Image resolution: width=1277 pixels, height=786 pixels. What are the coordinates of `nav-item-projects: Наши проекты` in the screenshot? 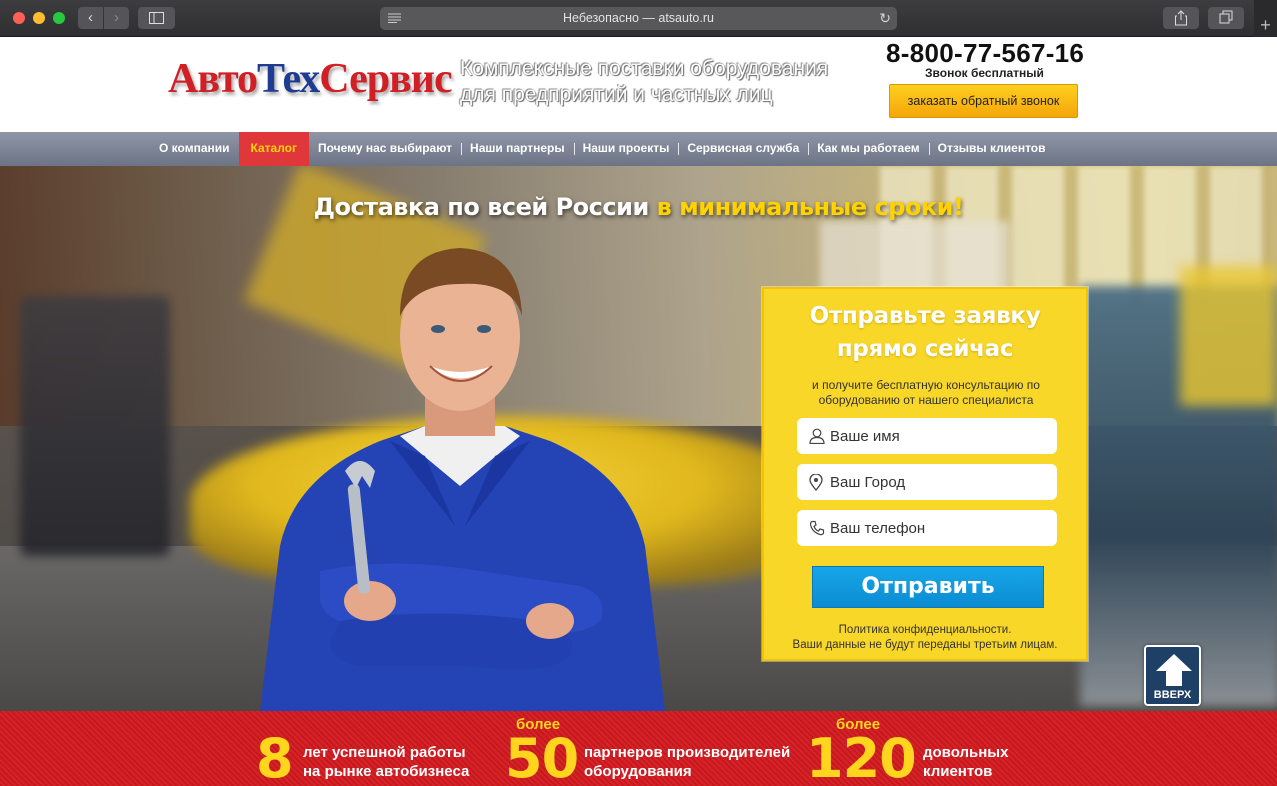 It's located at (626, 149).